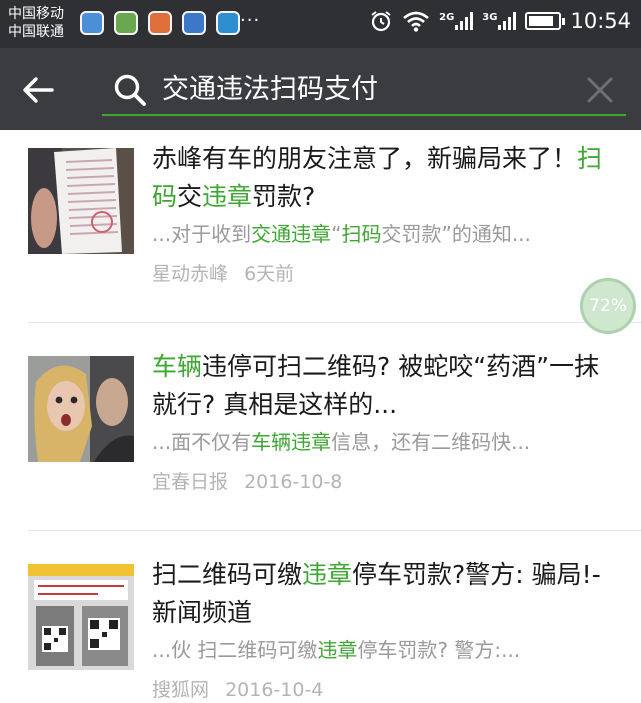 This screenshot has width=641, height=703. What do you see at coordinates (291, 234) in the screenshot?
I see `highlighted-keyword: 交通违章` at bounding box center [291, 234].